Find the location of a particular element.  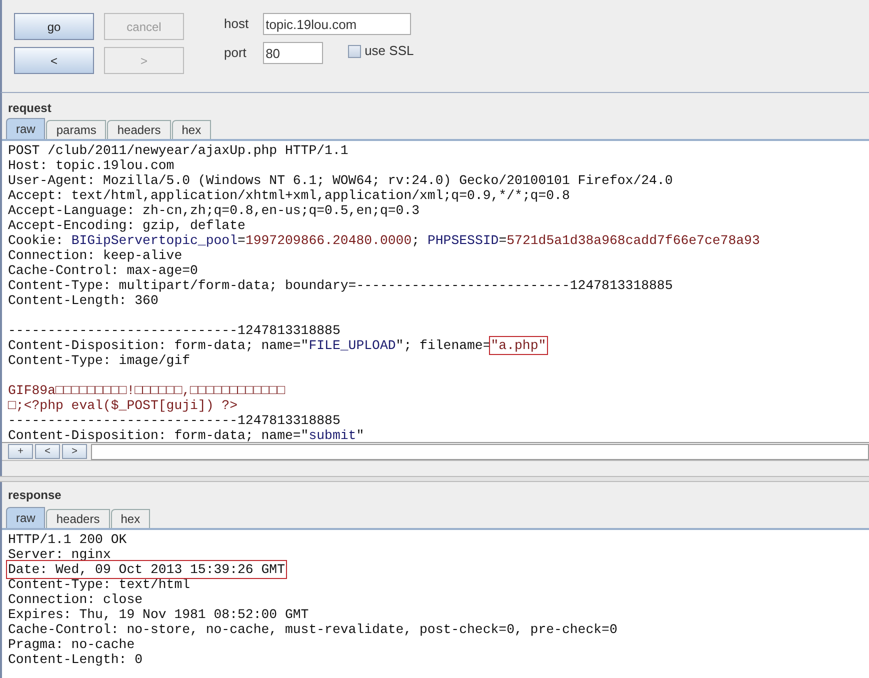

panel-title: response is located at coordinates (34, 495).